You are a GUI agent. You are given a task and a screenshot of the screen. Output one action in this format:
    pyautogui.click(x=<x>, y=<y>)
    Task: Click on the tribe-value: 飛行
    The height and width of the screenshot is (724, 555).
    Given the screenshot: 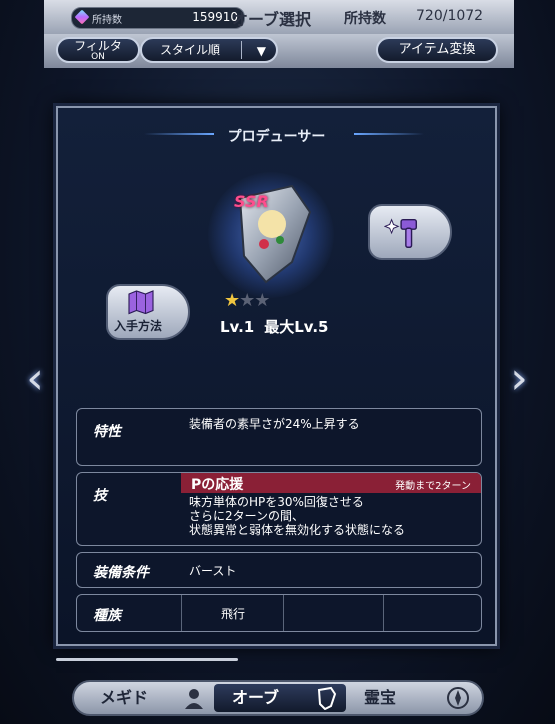 What is the action you would take?
    pyautogui.click(x=232, y=614)
    